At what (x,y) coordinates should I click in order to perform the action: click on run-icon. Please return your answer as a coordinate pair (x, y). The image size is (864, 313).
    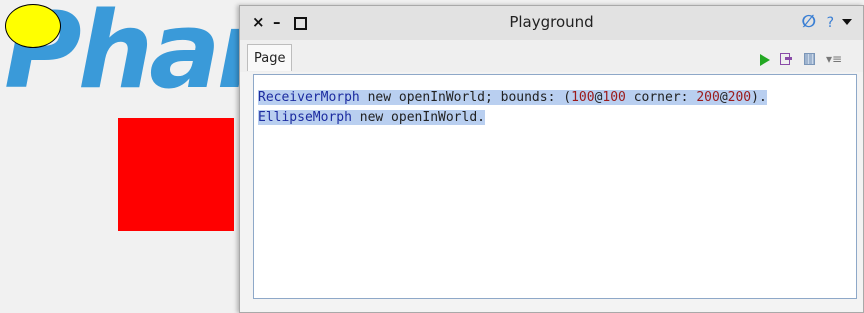
    Looking at the image, I should click on (765, 60).